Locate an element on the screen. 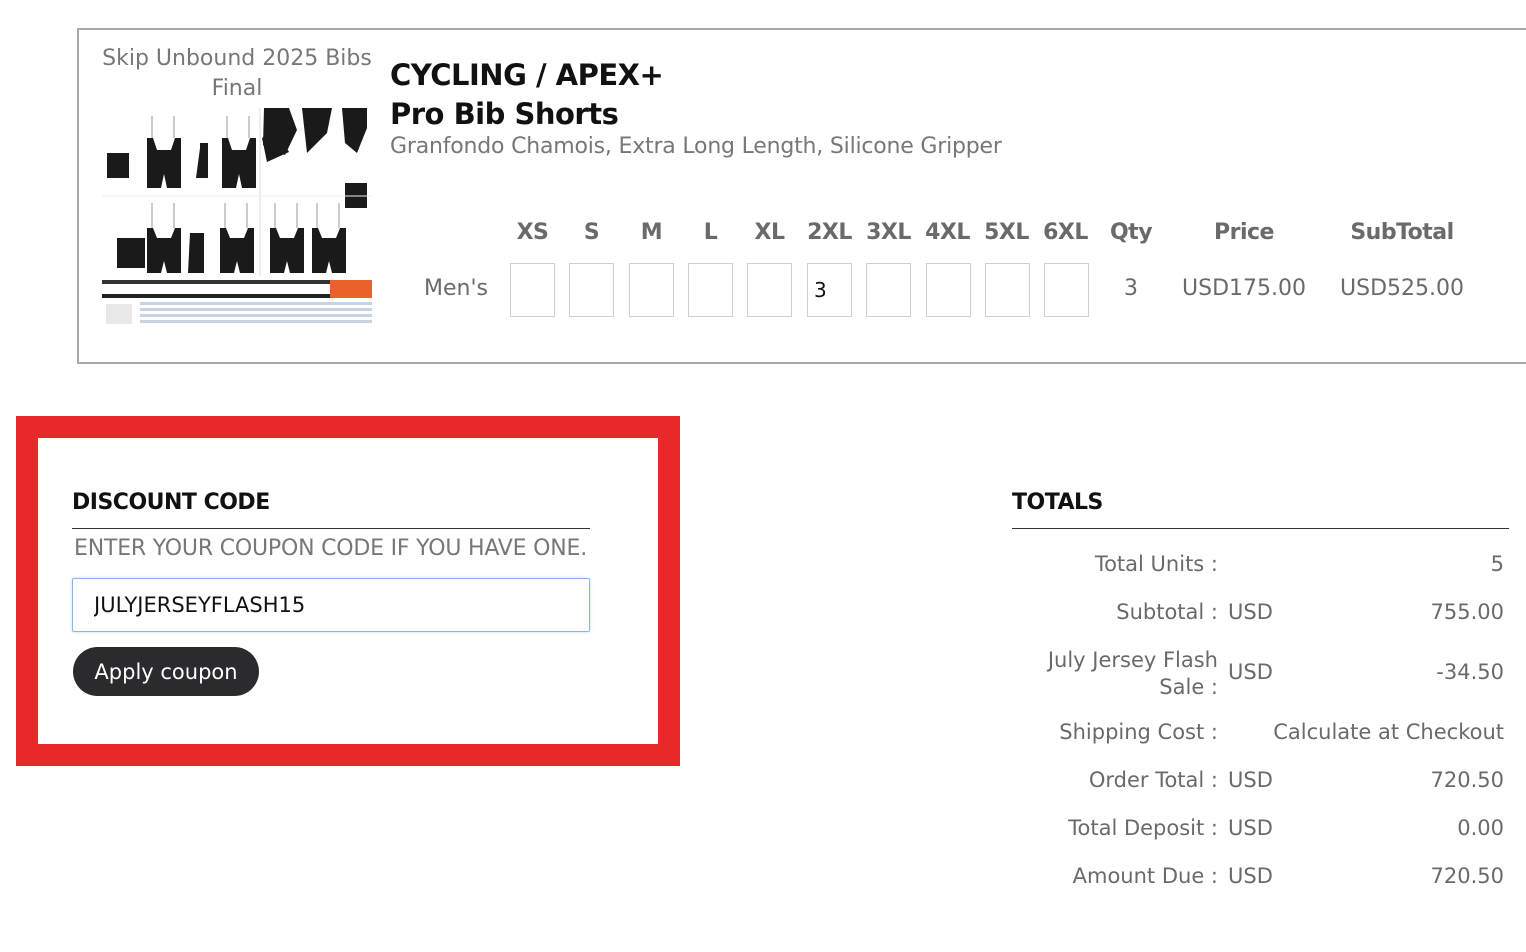  totals-divider is located at coordinates (1260, 528).